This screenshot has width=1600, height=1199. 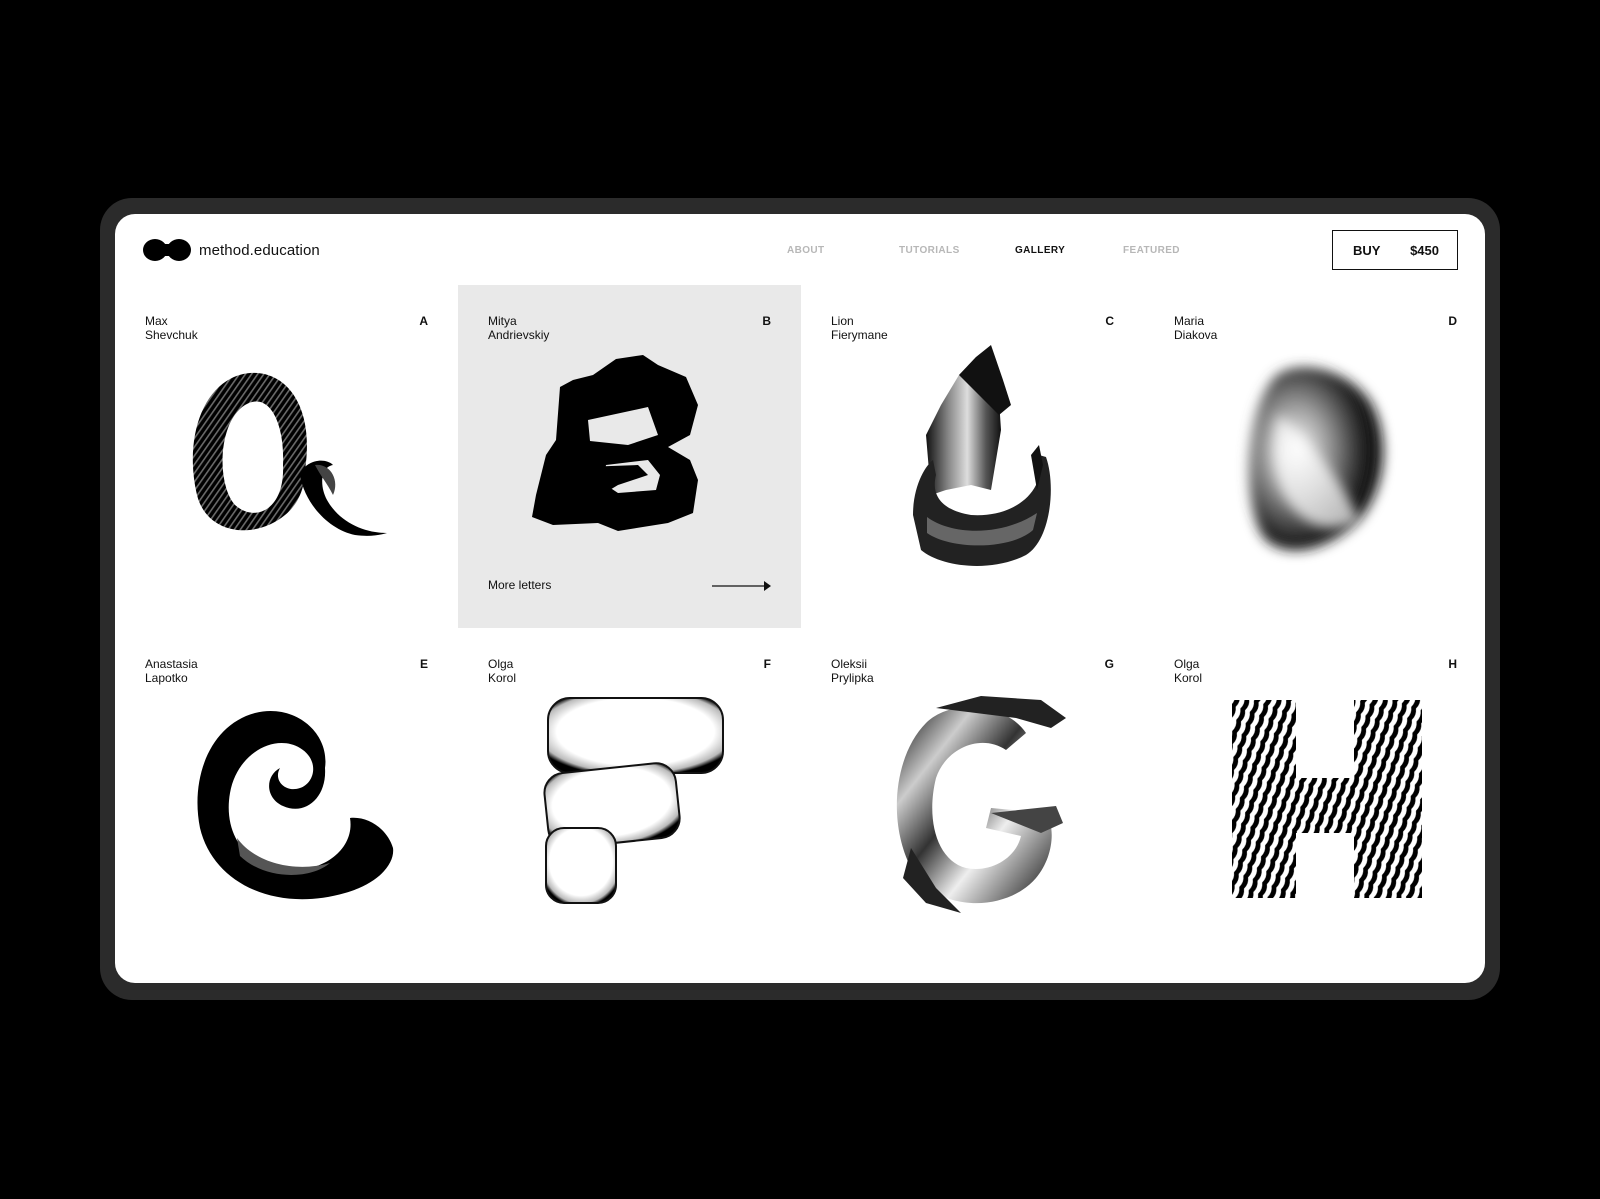 What do you see at coordinates (1109, 664) in the screenshot?
I see `letter-label: G` at bounding box center [1109, 664].